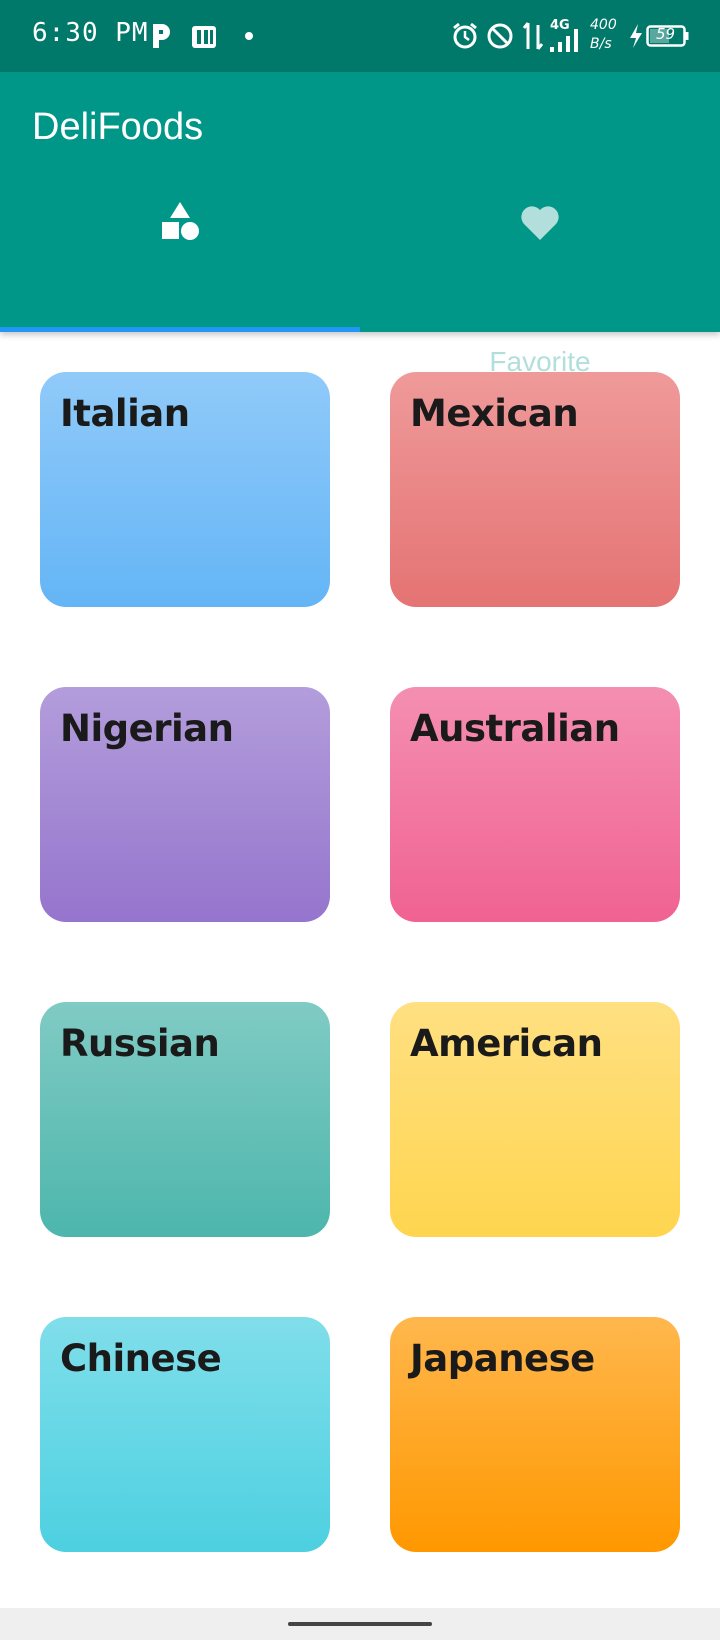 The image size is (720, 1640). Describe the element at coordinates (465, 36) in the screenshot. I see `alarm-icon` at that location.